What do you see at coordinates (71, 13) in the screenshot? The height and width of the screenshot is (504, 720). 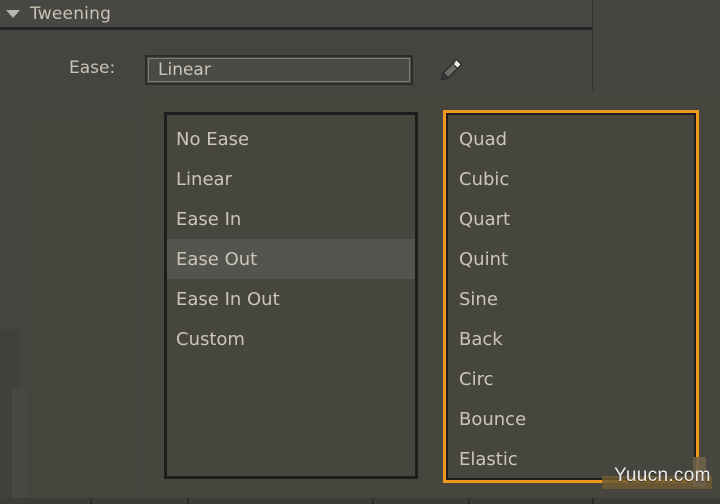 I see `page-title: Tweening` at bounding box center [71, 13].